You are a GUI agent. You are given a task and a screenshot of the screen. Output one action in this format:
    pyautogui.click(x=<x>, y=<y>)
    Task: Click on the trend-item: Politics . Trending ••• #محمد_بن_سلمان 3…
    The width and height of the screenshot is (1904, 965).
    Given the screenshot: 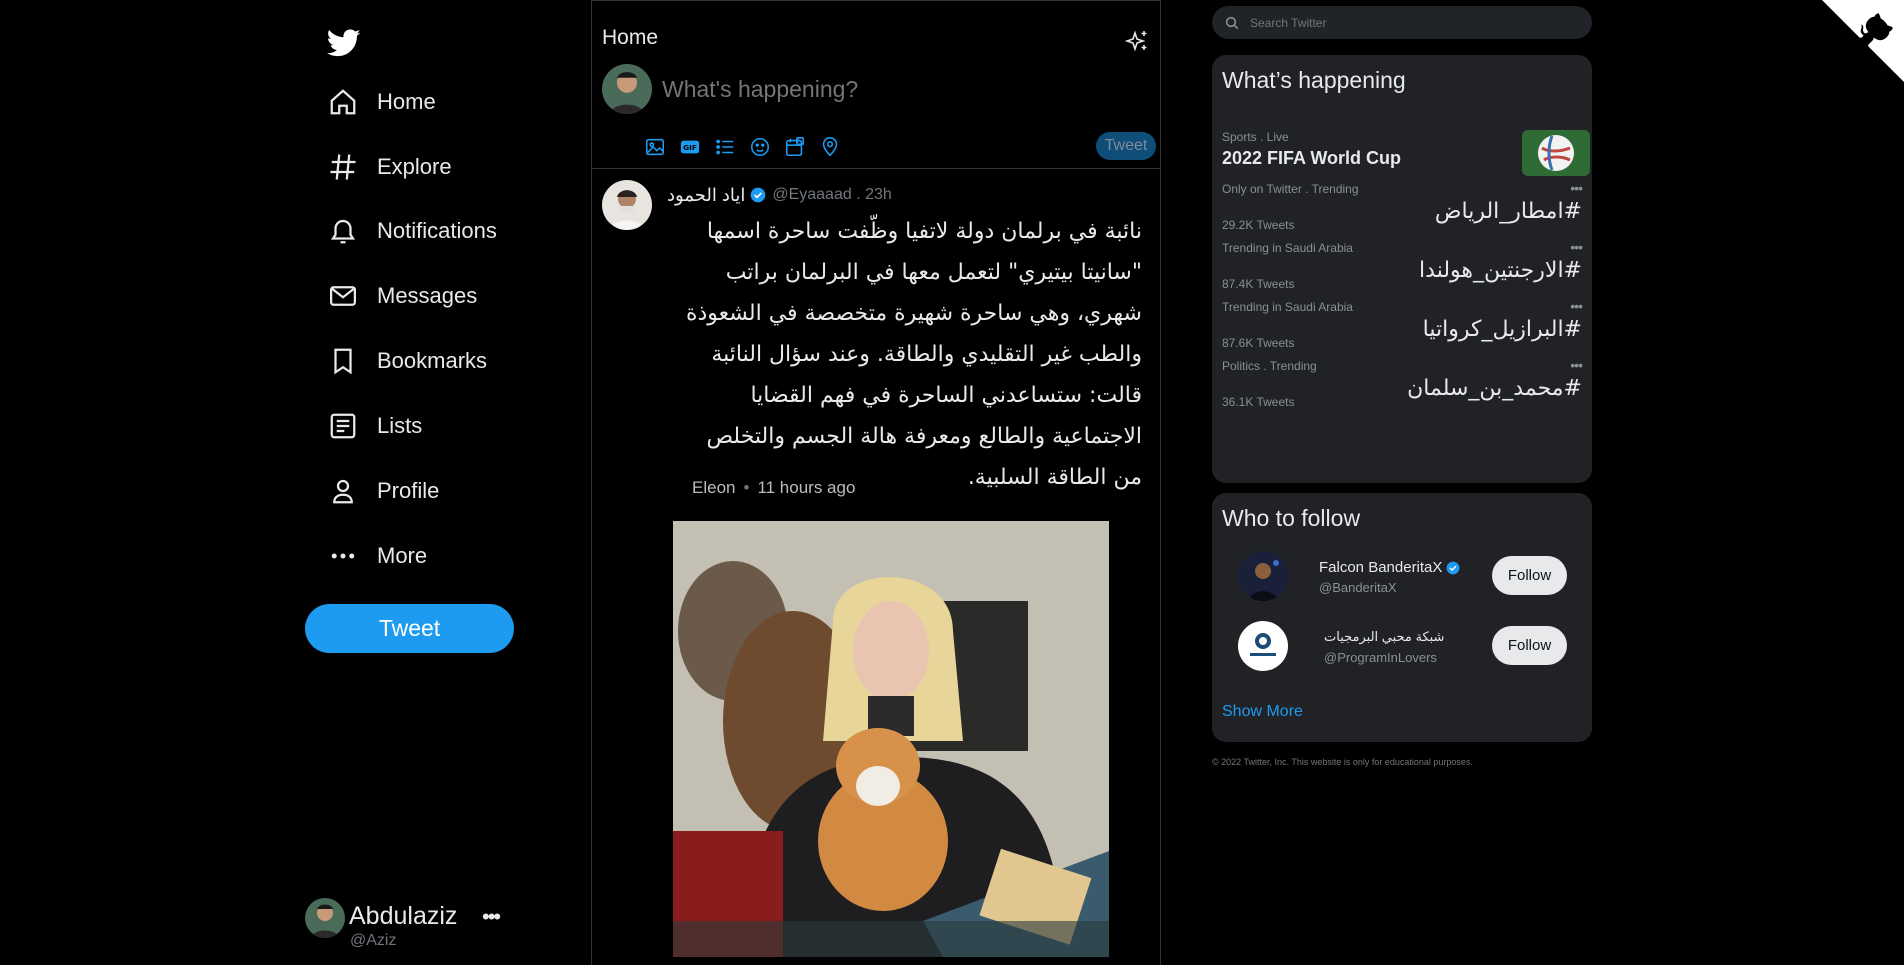 What is the action you would take?
    pyautogui.click(x=1402, y=389)
    